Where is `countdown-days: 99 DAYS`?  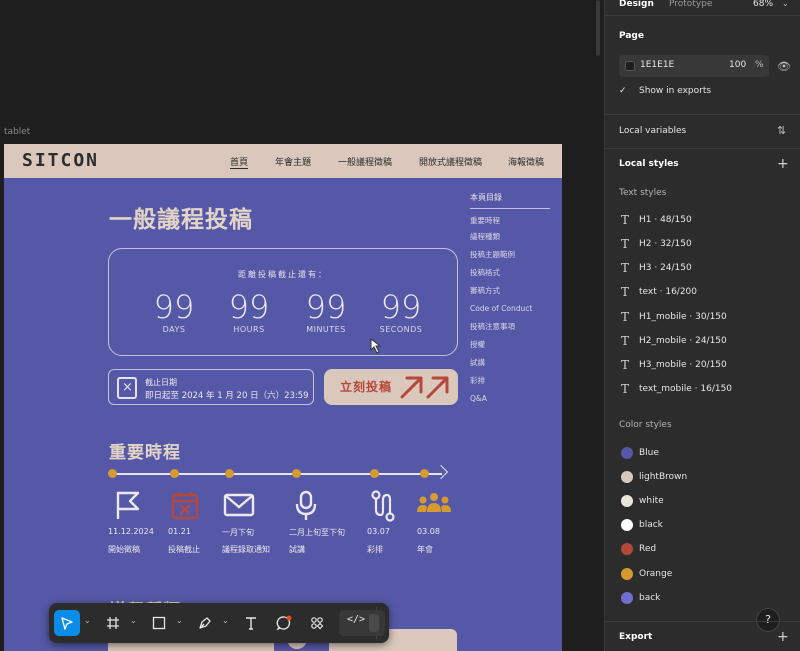
countdown-days: 99 DAYS is located at coordinates (174, 311).